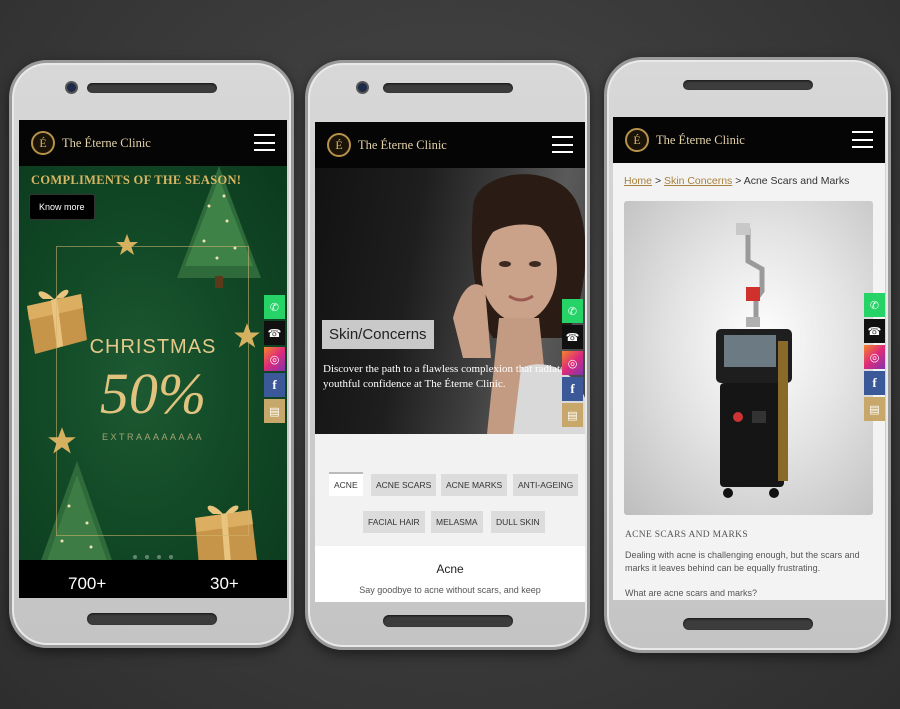  Describe the element at coordinates (153, 579) in the screenshot. I see `stats-strip: 700+ 30+` at that location.